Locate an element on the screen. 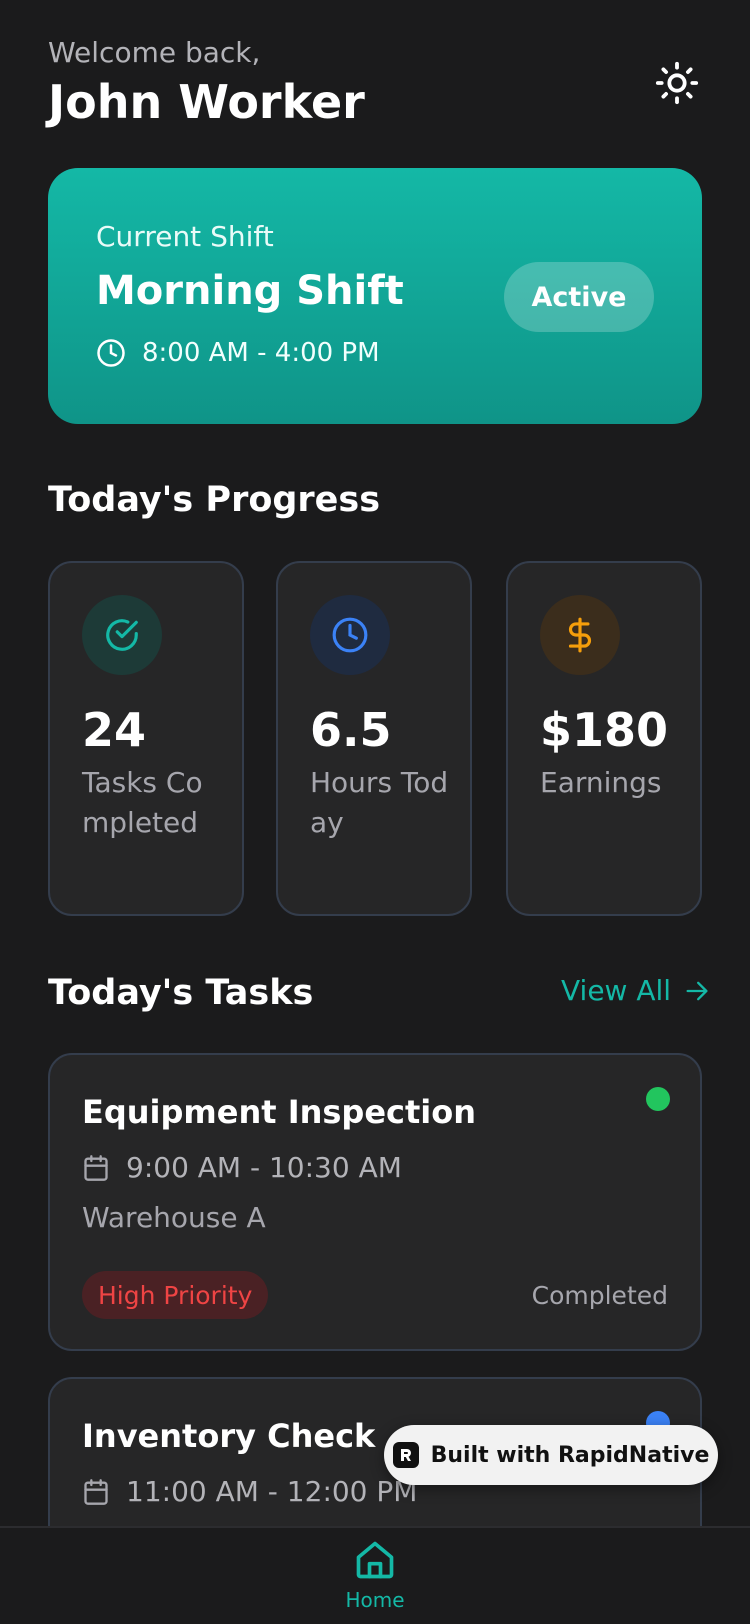  task-title: Equipment Inspection is located at coordinates (279, 1112).